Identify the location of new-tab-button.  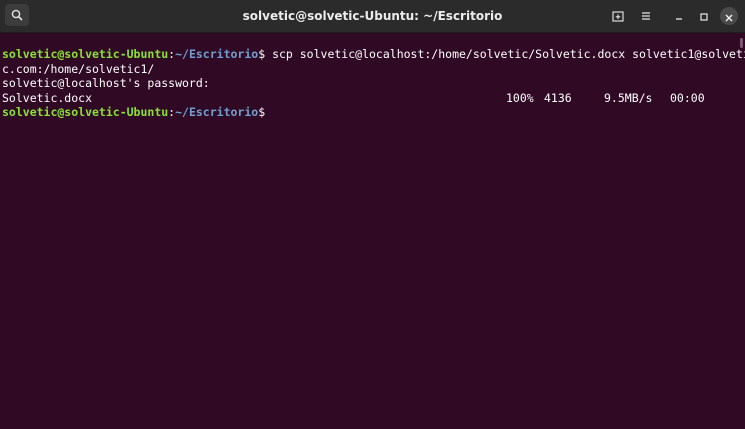
(618, 16).